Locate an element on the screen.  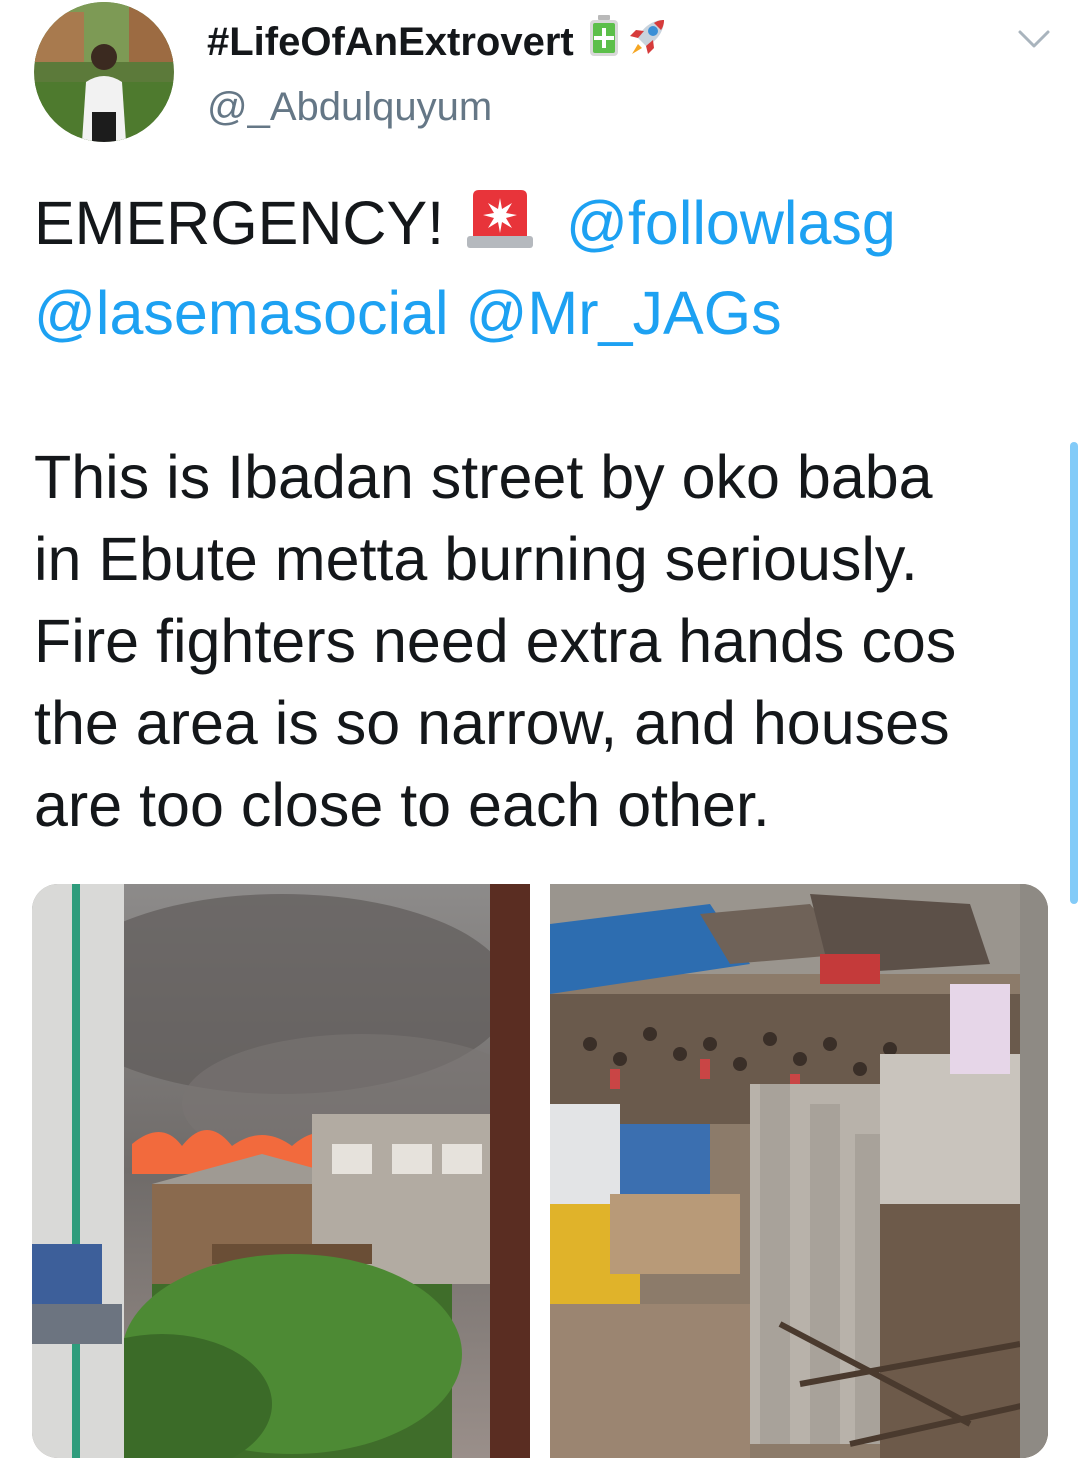
tweet-body-line-3: Fire fighters need extra hands cos is located at coordinates (495, 641).